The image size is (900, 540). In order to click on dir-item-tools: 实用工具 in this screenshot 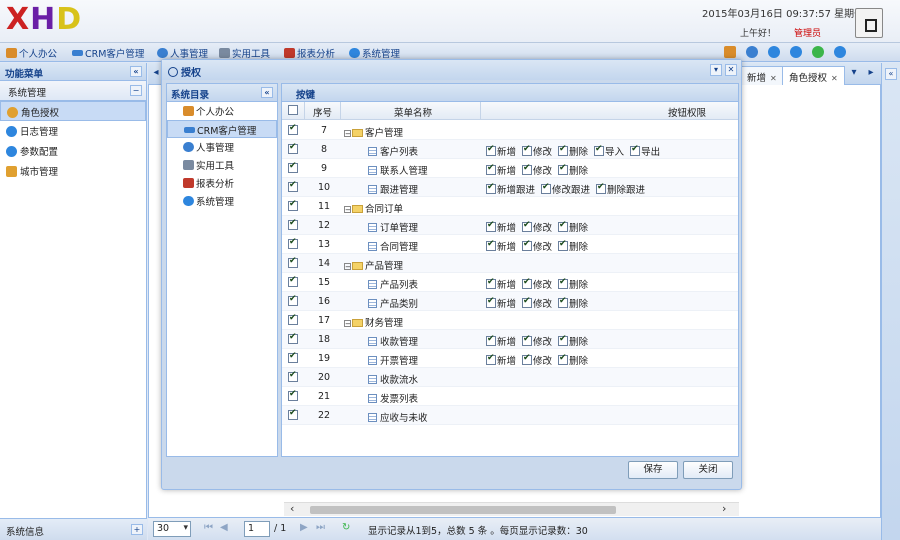, I will do `click(222, 165)`.